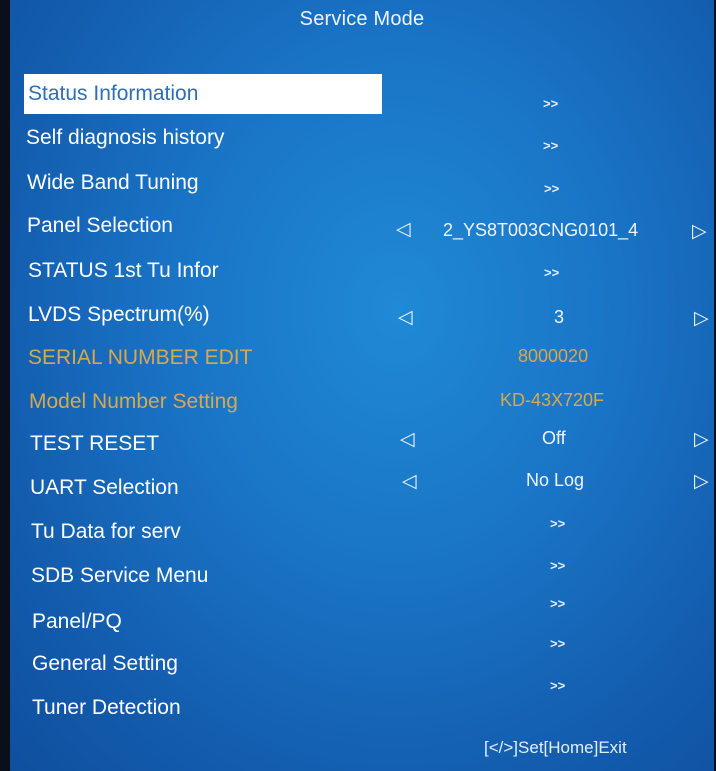 This screenshot has width=716, height=771. Describe the element at coordinates (140, 357) in the screenshot. I see `menu-item-label: SERIAL NUMBER EDIT` at that location.